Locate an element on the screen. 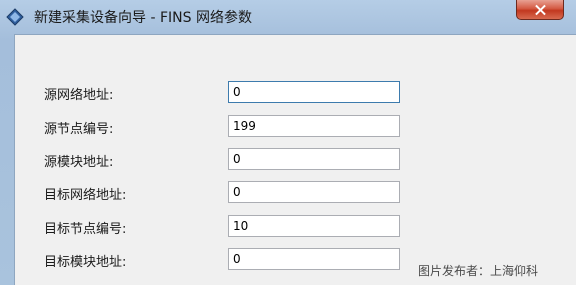 Image resolution: width=576 pixels, height=285 pixels. target-node-number-input is located at coordinates (314, 226).